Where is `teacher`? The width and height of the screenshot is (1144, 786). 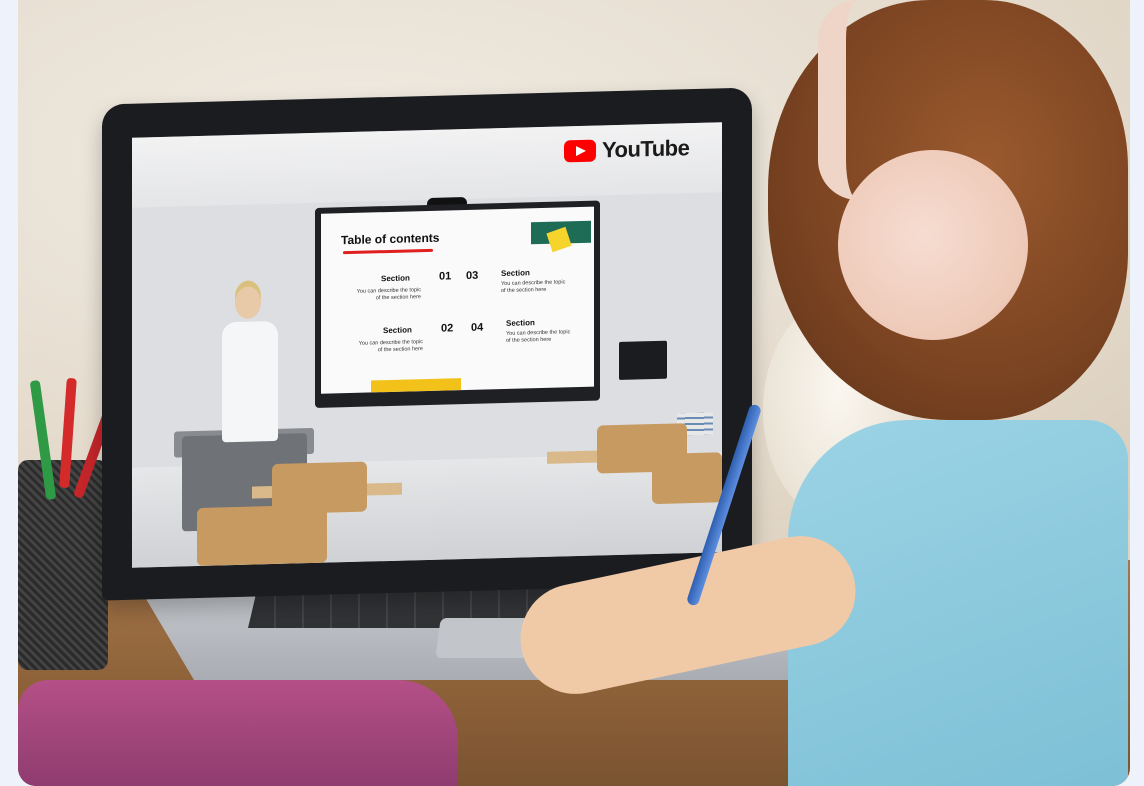 teacher is located at coordinates (252, 372).